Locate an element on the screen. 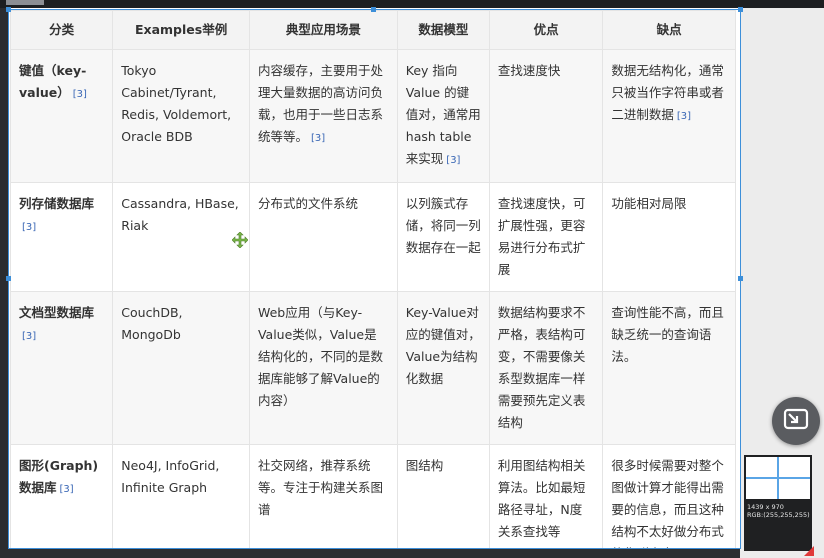 This screenshot has height=558, width=824. bottom-bar is located at coordinates (370, 553).